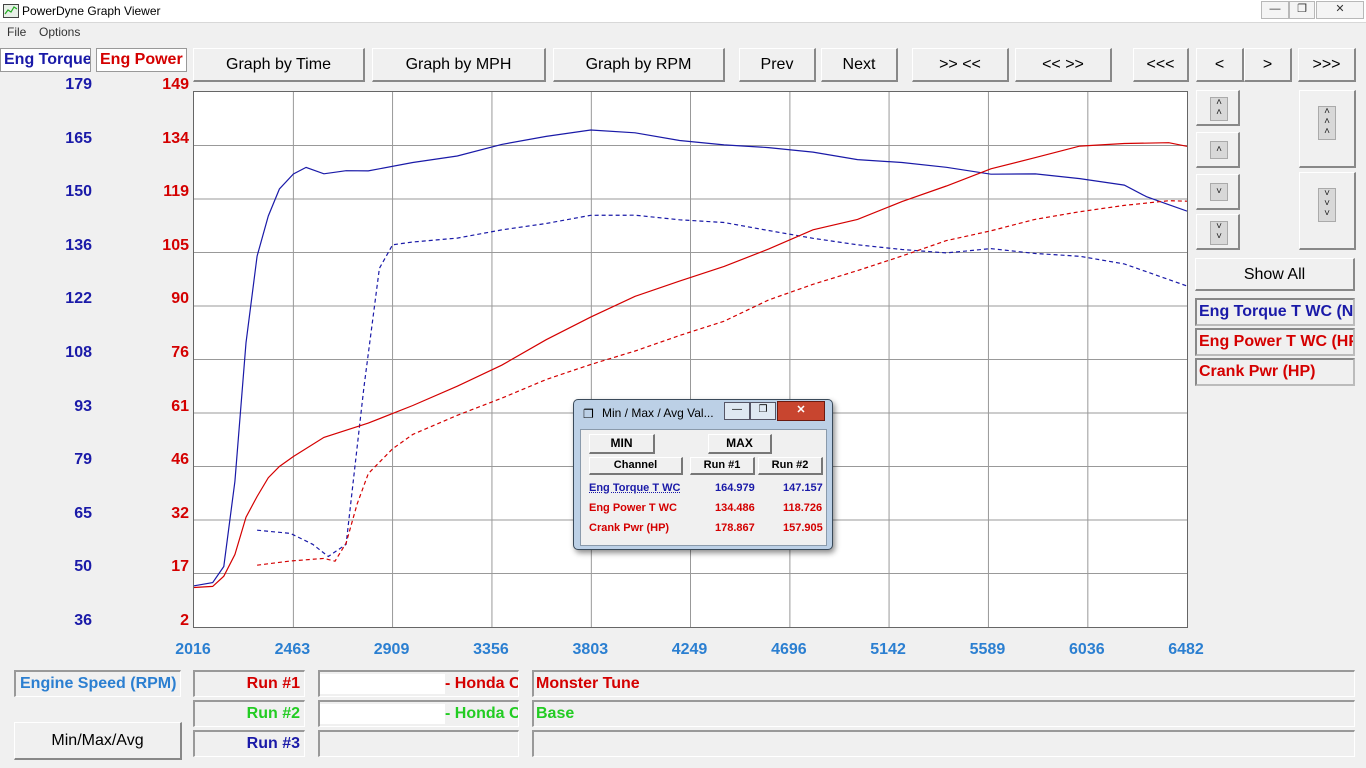 The height and width of the screenshot is (768, 1366). I want to click on scroll-up-fast-button: ˄ ˄, so click(1218, 108).